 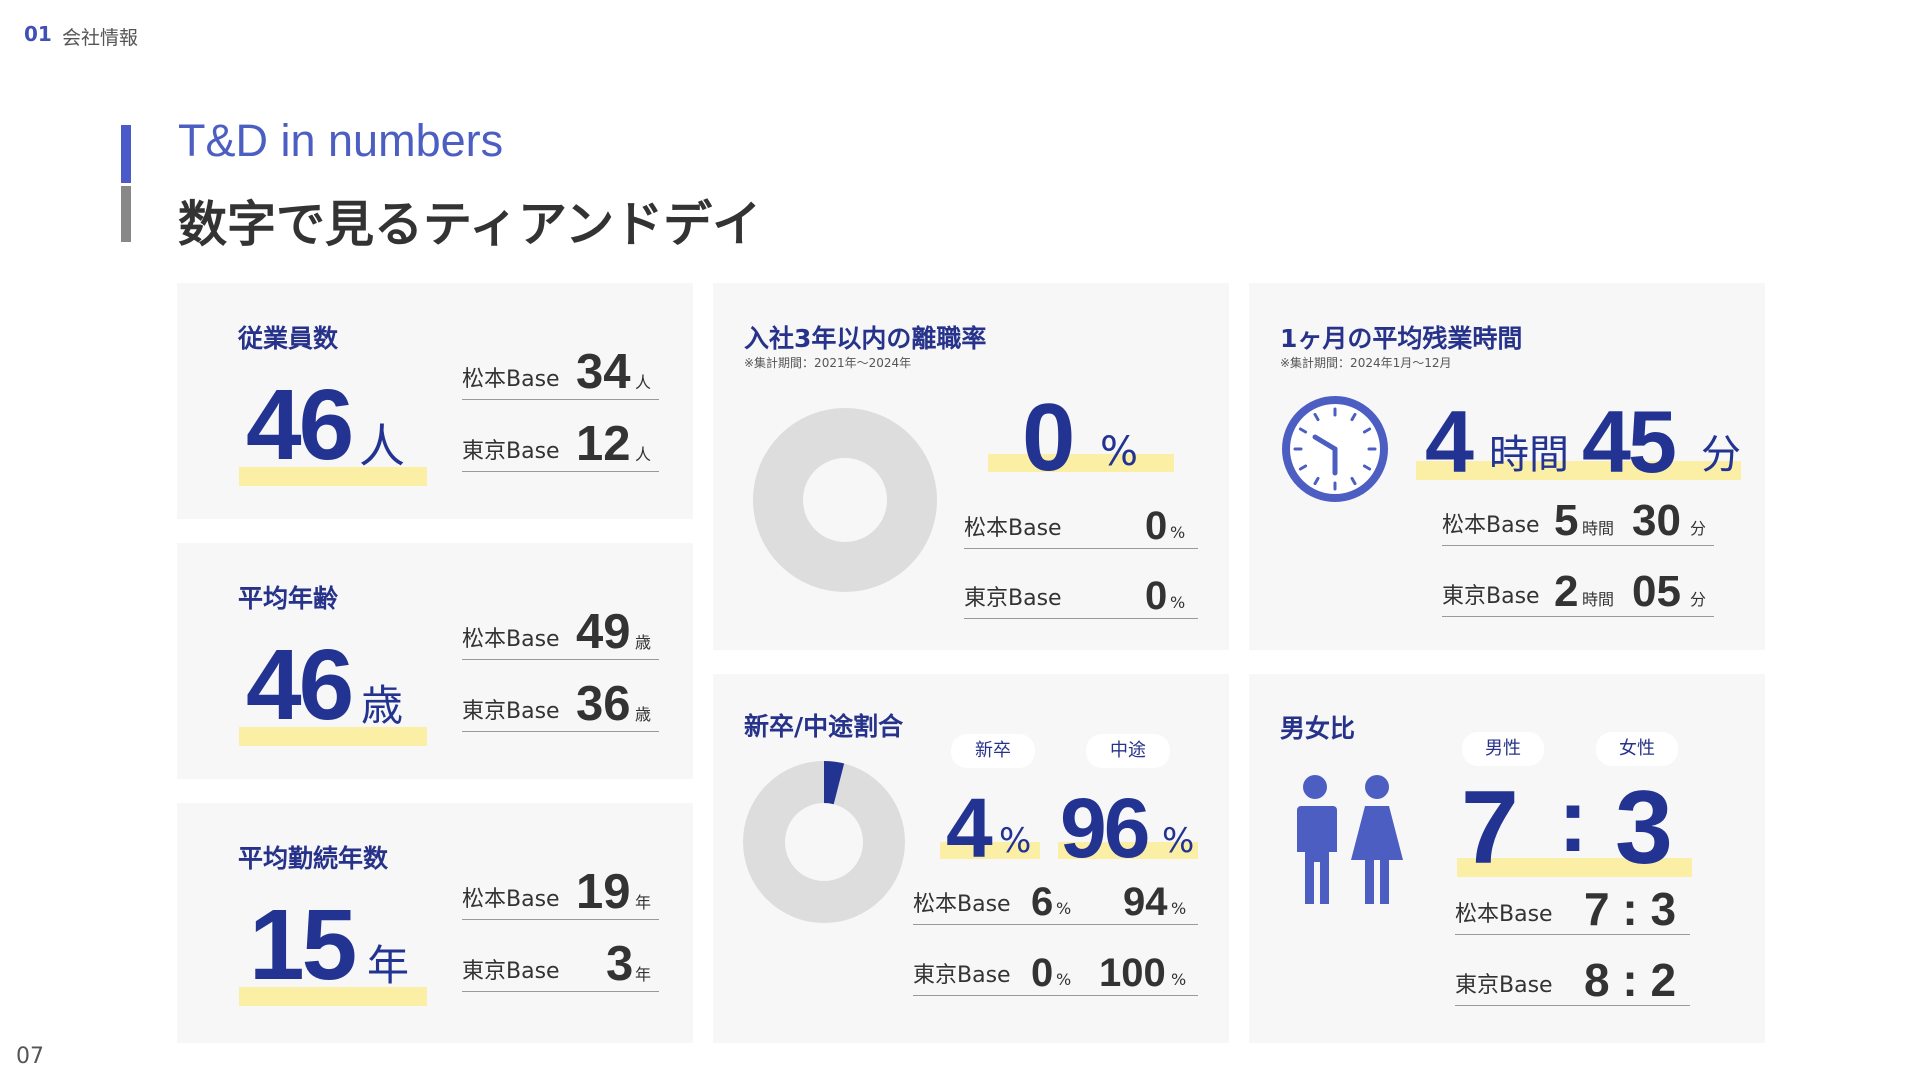 I want to click on employees-unit: 人, so click(x=382, y=446).